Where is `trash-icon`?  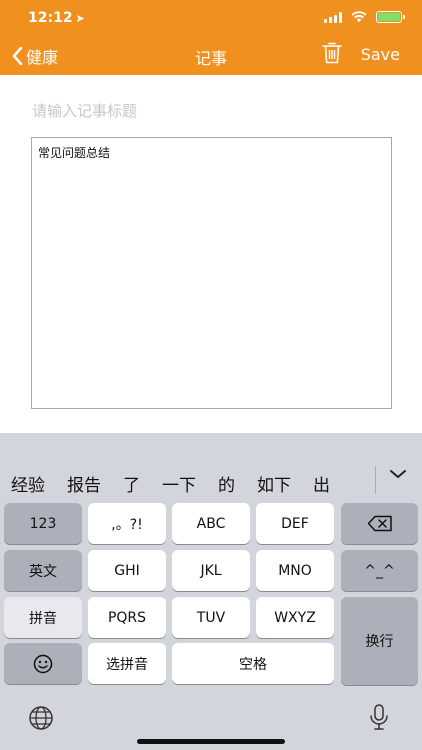
trash-icon is located at coordinates (332, 53).